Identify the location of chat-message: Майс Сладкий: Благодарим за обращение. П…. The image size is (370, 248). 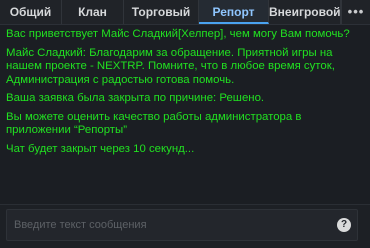
(170, 66).